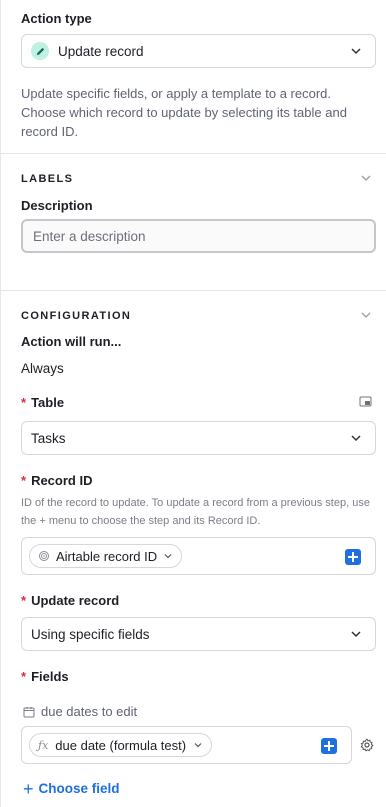  I want to click on description-label: Description, so click(57, 205).